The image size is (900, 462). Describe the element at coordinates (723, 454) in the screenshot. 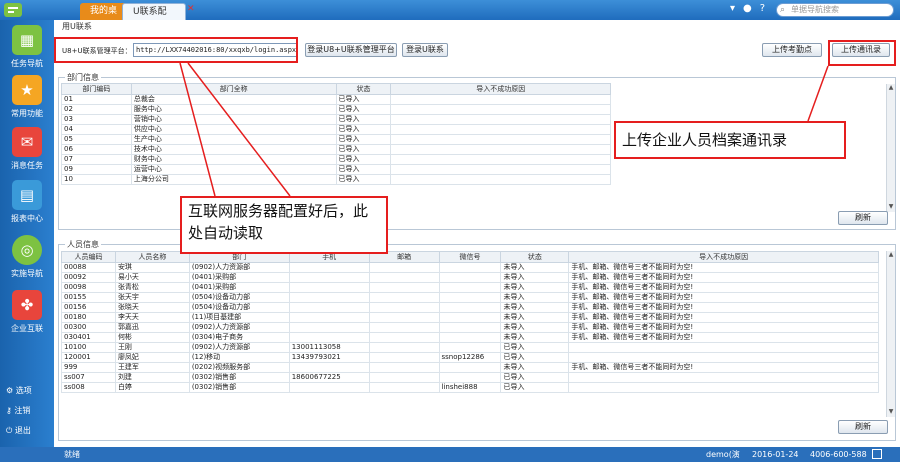

I see `status-user: demo(演` at that location.